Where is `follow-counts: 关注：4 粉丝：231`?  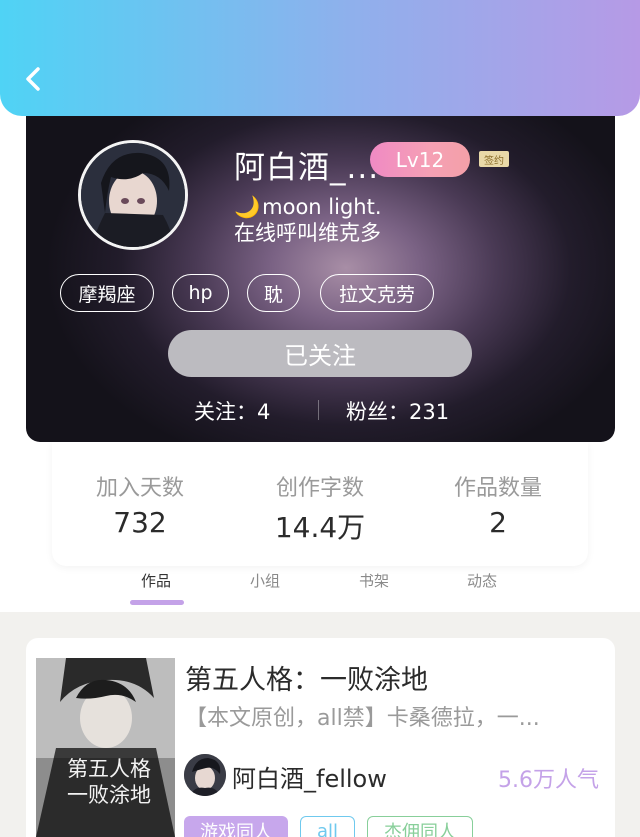
follow-counts: 关注：4 粉丝：231 is located at coordinates (320, 410).